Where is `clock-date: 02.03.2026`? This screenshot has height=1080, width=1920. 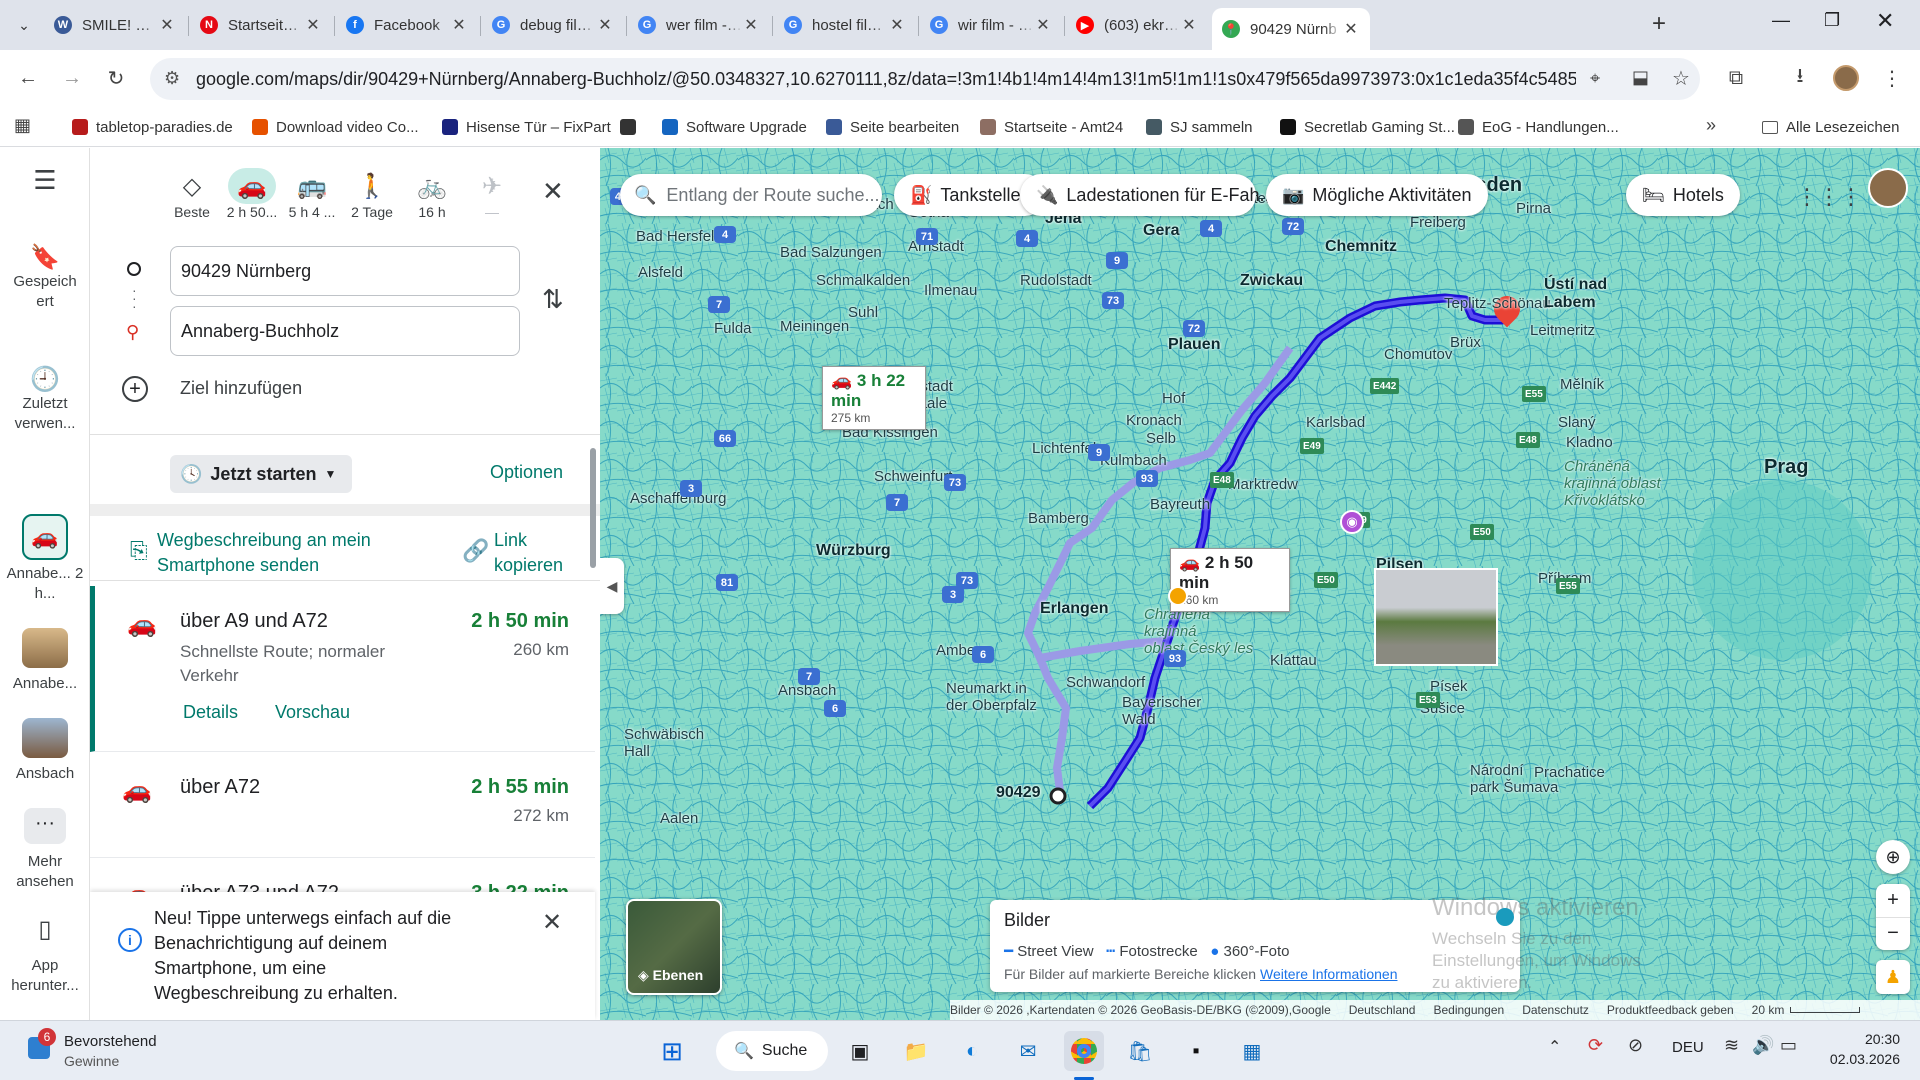 clock-date: 02.03.2026 is located at coordinates (1855, 1059).